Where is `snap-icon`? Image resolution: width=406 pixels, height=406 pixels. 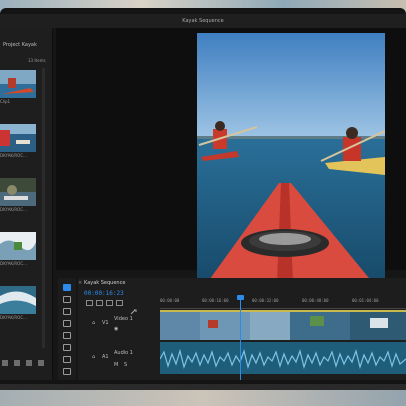 snap-icon is located at coordinates (89, 303).